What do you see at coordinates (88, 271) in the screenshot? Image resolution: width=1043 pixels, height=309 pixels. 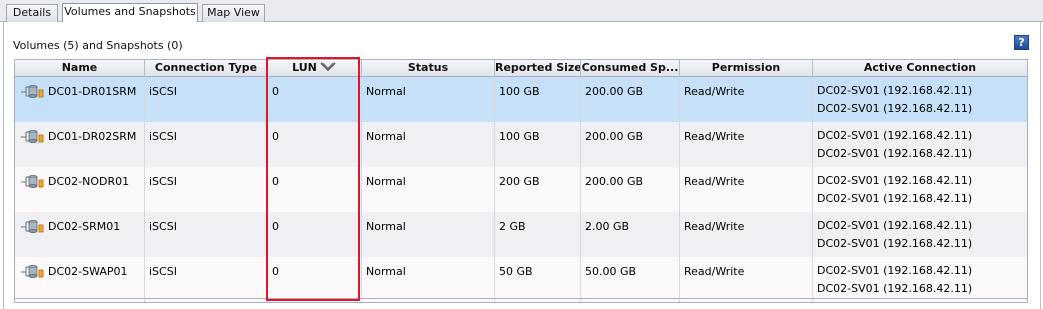 I see `volume-name: DC02-SWAP01` at bounding box center [88, 271].